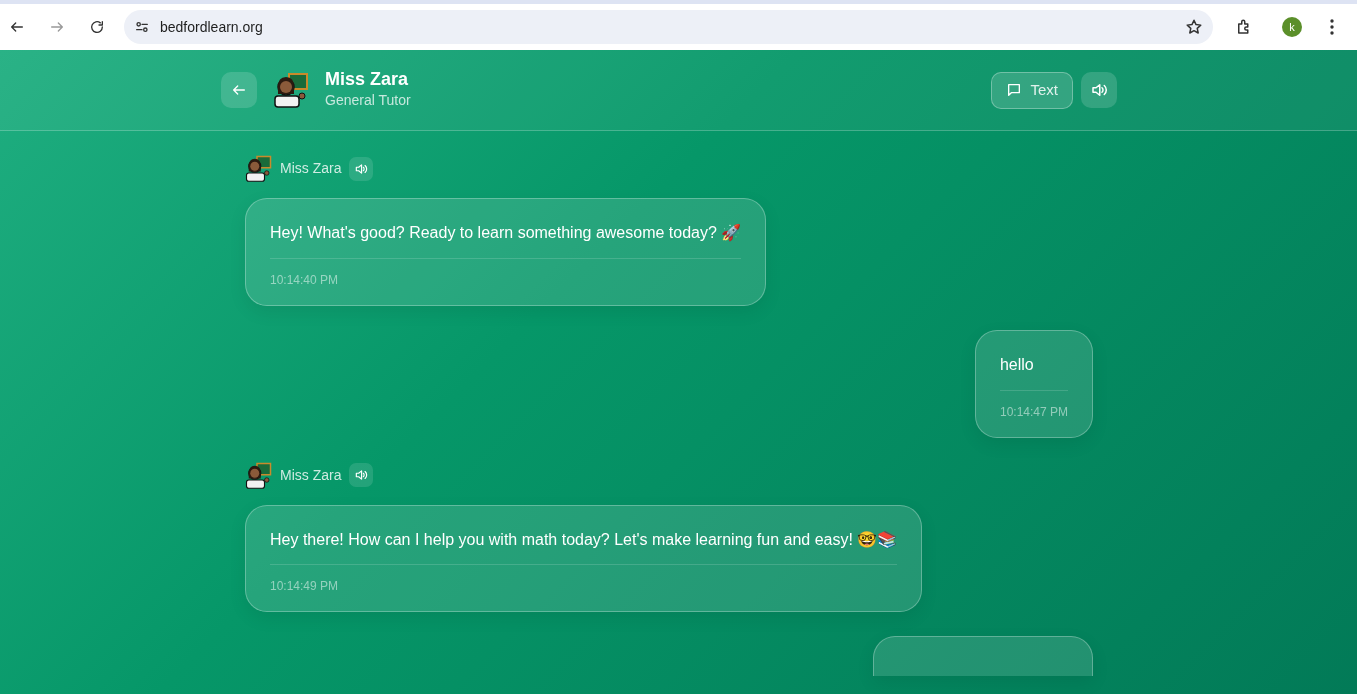 This screenshot has height=694, width=1357. I want to click on url-text: bedfordlearn.org, so click(211, 27).